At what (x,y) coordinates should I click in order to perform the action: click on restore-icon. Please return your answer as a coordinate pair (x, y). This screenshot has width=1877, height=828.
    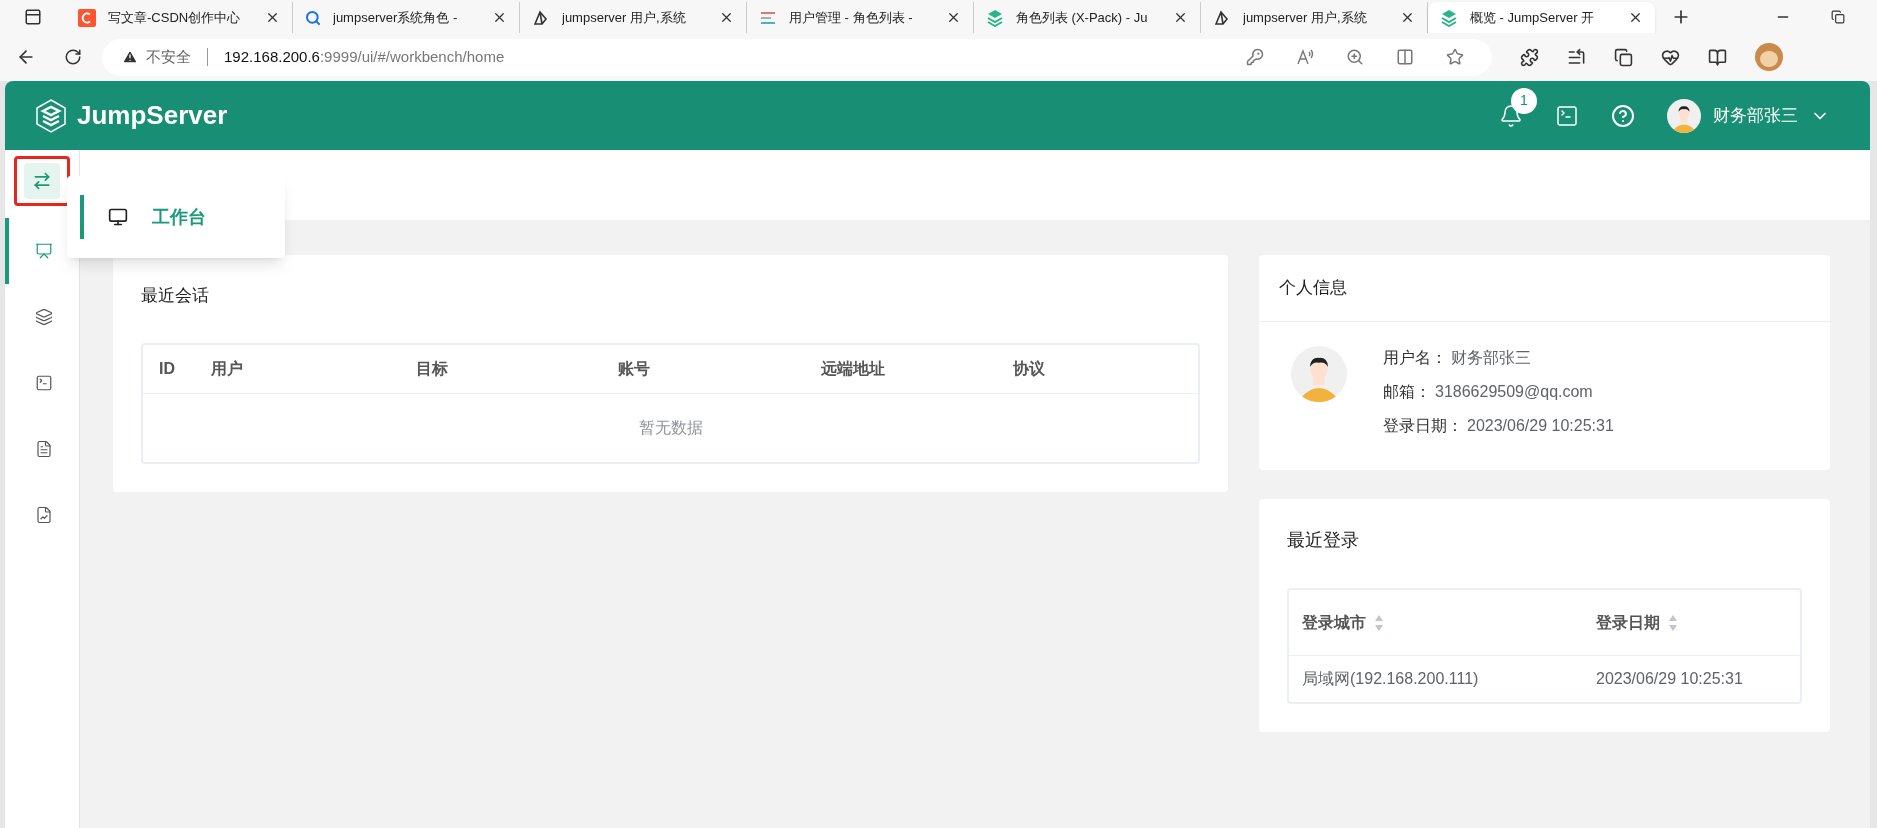
    Looking at the image, I should click on (1838, 16).